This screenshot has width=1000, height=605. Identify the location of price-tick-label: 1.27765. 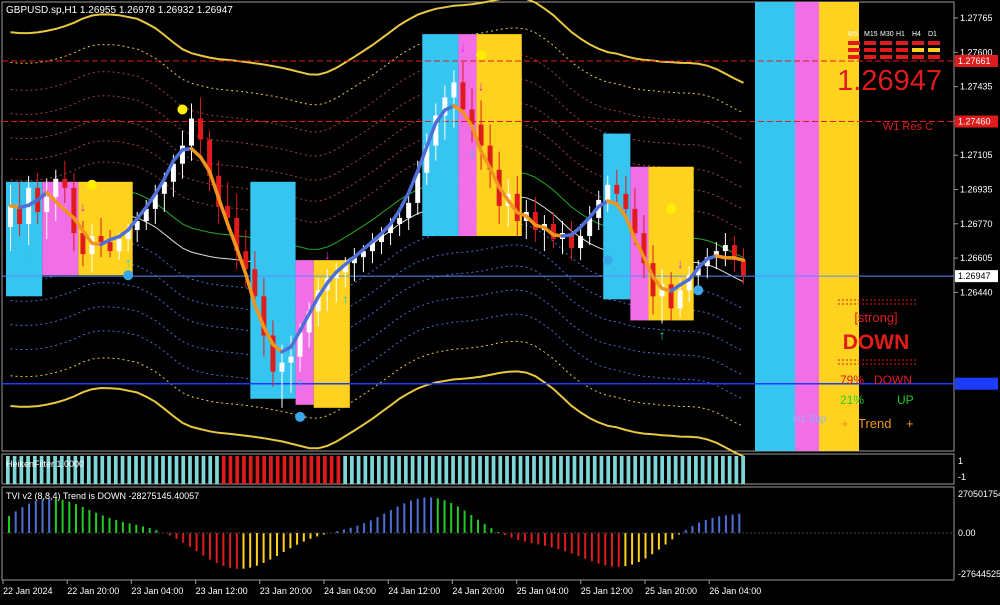
(976, 18).